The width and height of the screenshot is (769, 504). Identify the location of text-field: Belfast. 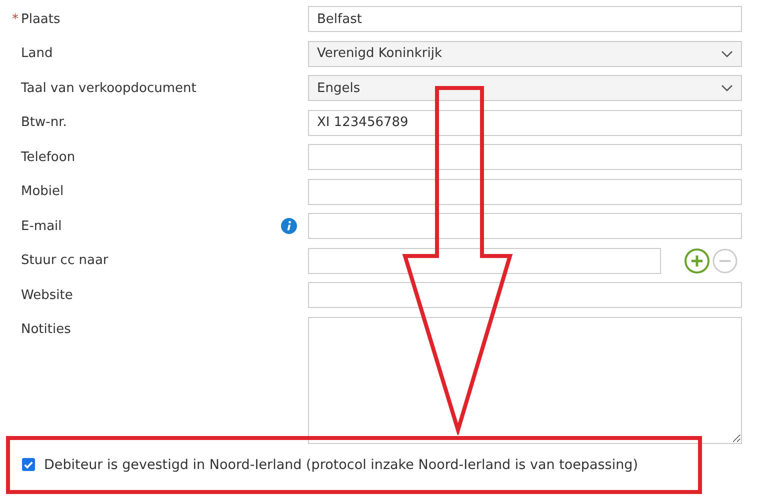
(525, 19).